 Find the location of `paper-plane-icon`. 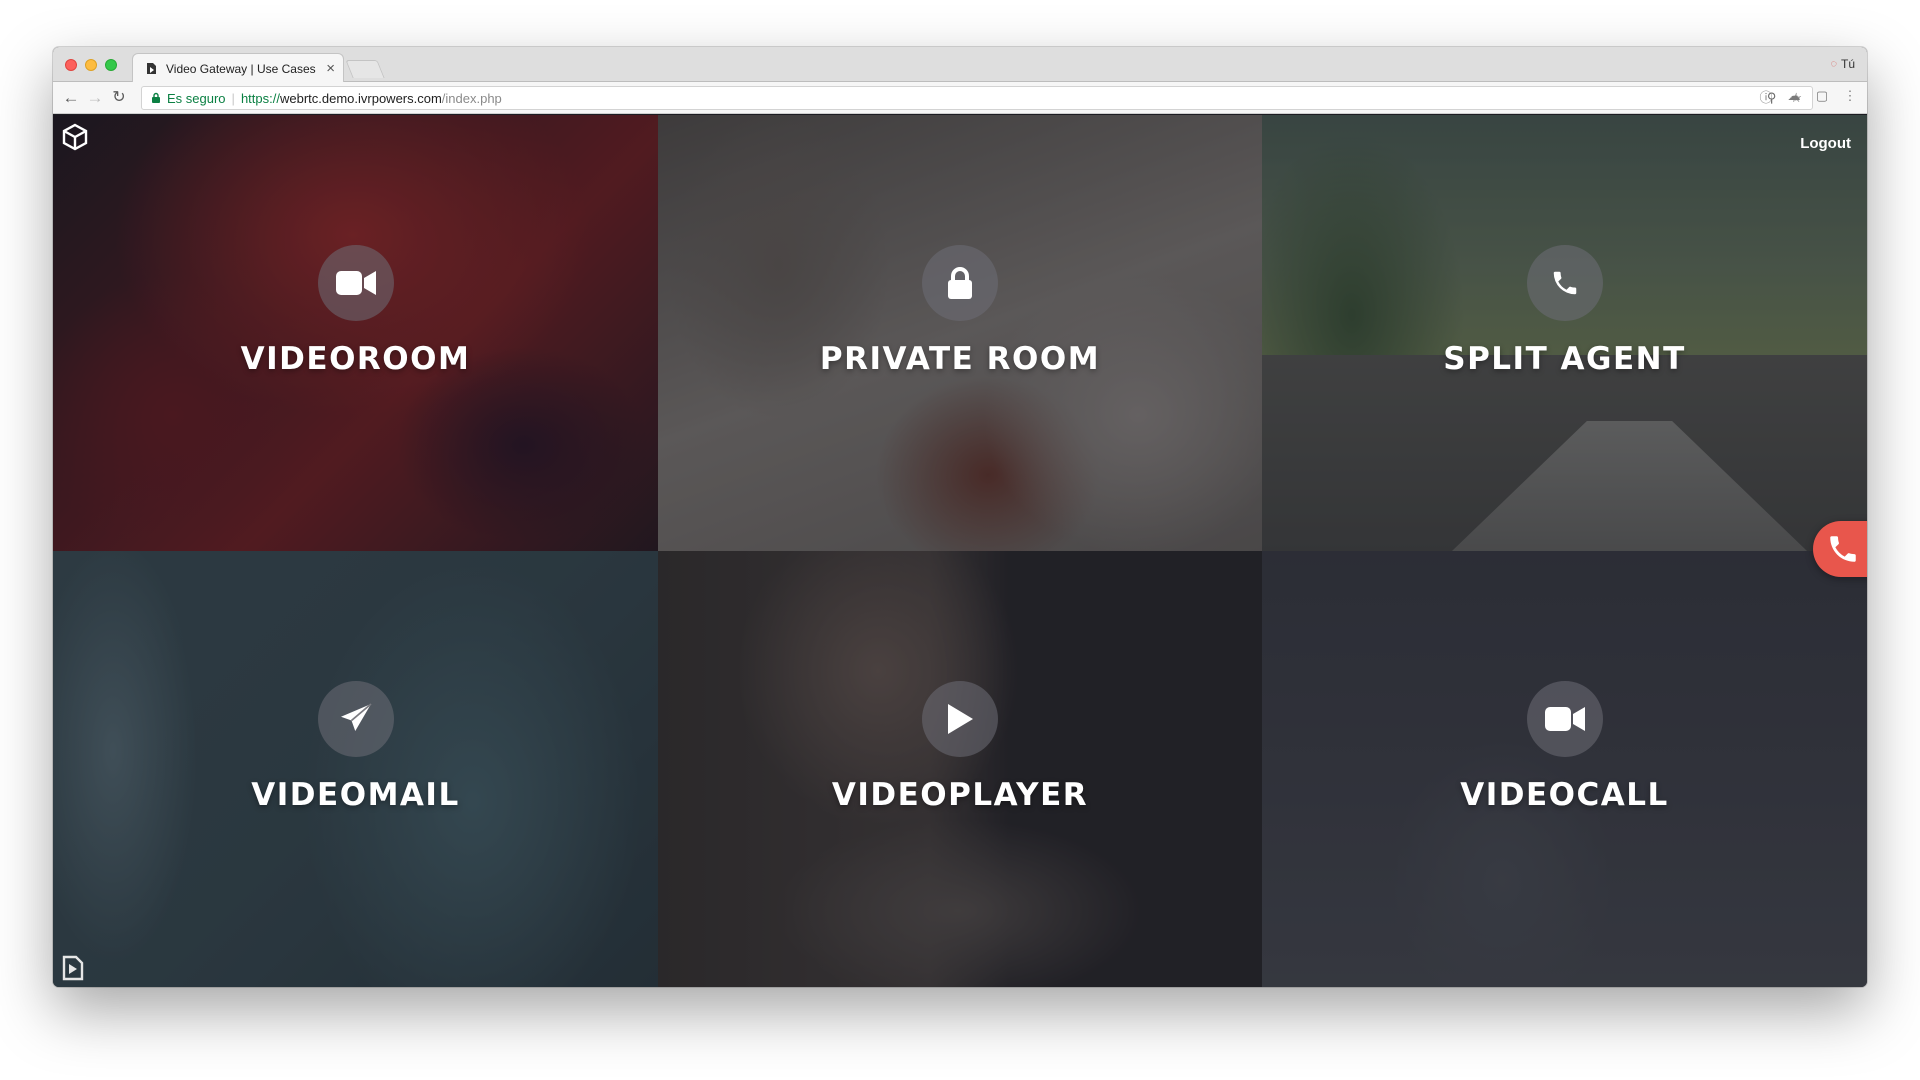

paper-plane-icon is located at coordinates (355, 719).